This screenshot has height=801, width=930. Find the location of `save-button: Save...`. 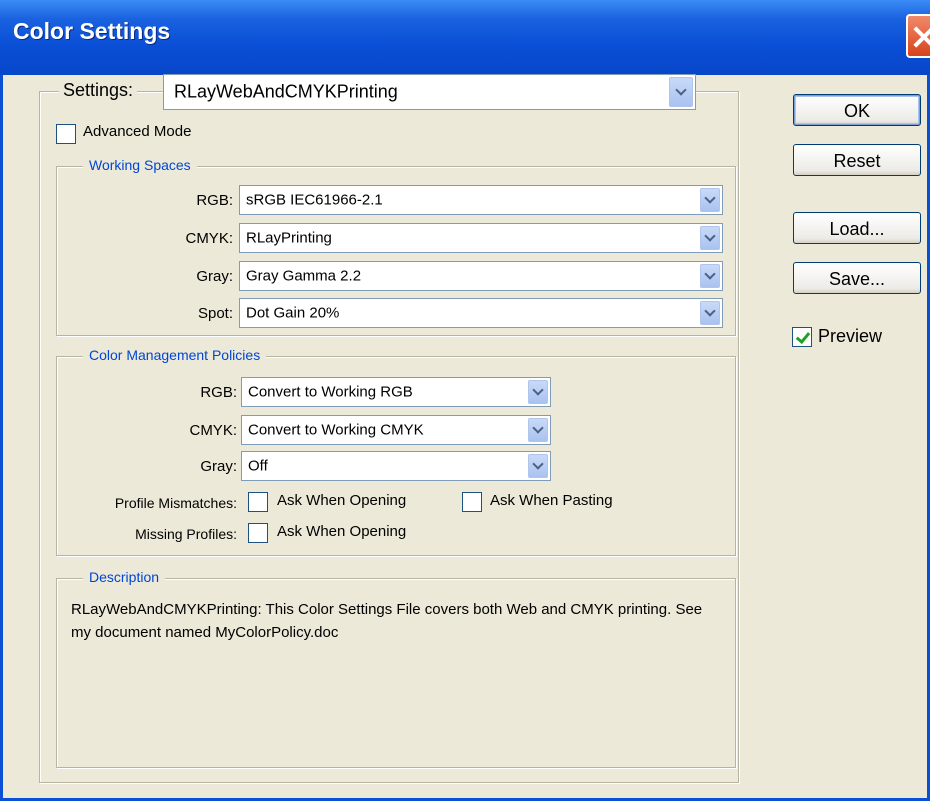

save-button: Save... is located at coordinates (857, 278).